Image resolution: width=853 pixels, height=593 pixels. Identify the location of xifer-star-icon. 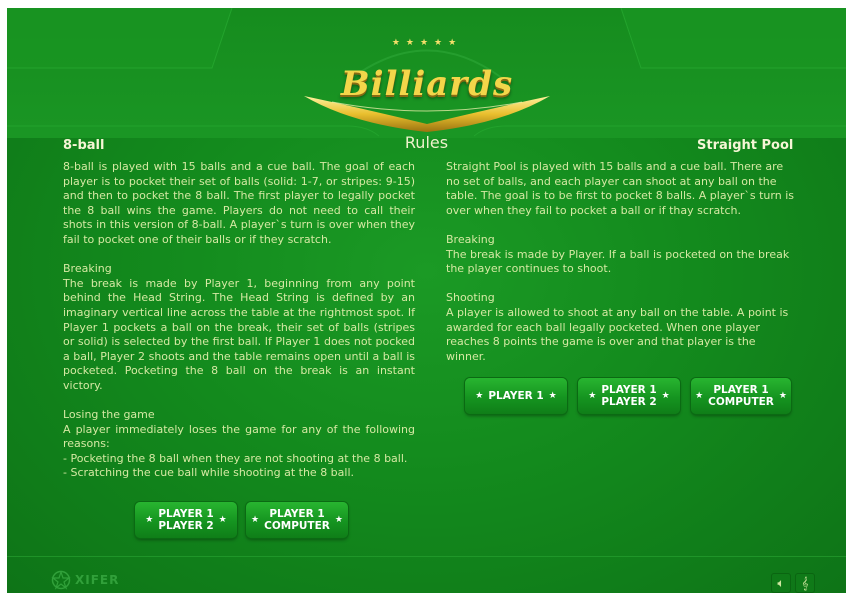
(61, 580).